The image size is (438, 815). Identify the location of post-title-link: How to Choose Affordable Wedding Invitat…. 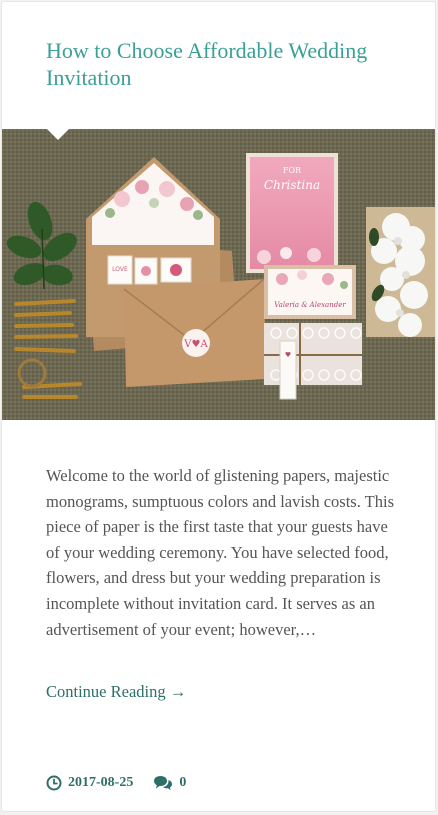
(216, 64).